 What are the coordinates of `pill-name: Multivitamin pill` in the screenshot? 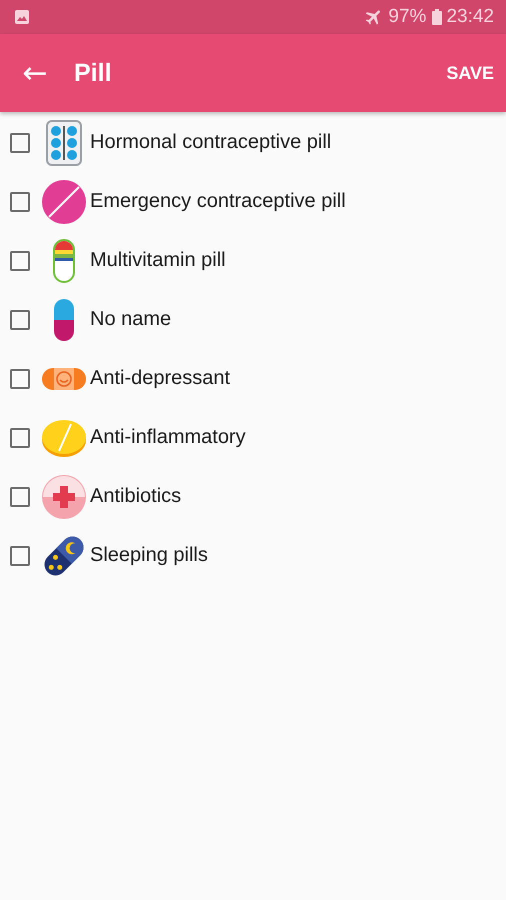 It's located at (158, 260).